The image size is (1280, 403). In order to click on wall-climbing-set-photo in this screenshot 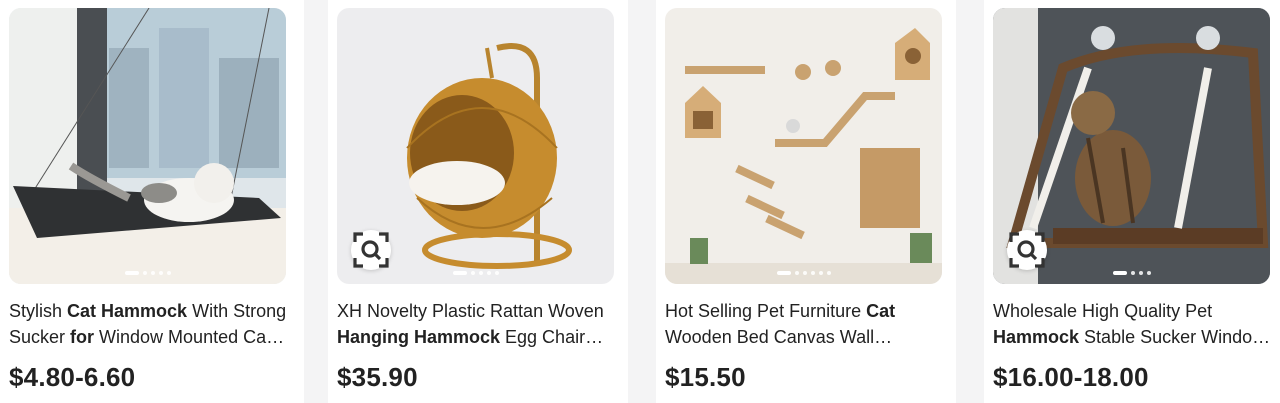, I will do `click(803, 146)`.